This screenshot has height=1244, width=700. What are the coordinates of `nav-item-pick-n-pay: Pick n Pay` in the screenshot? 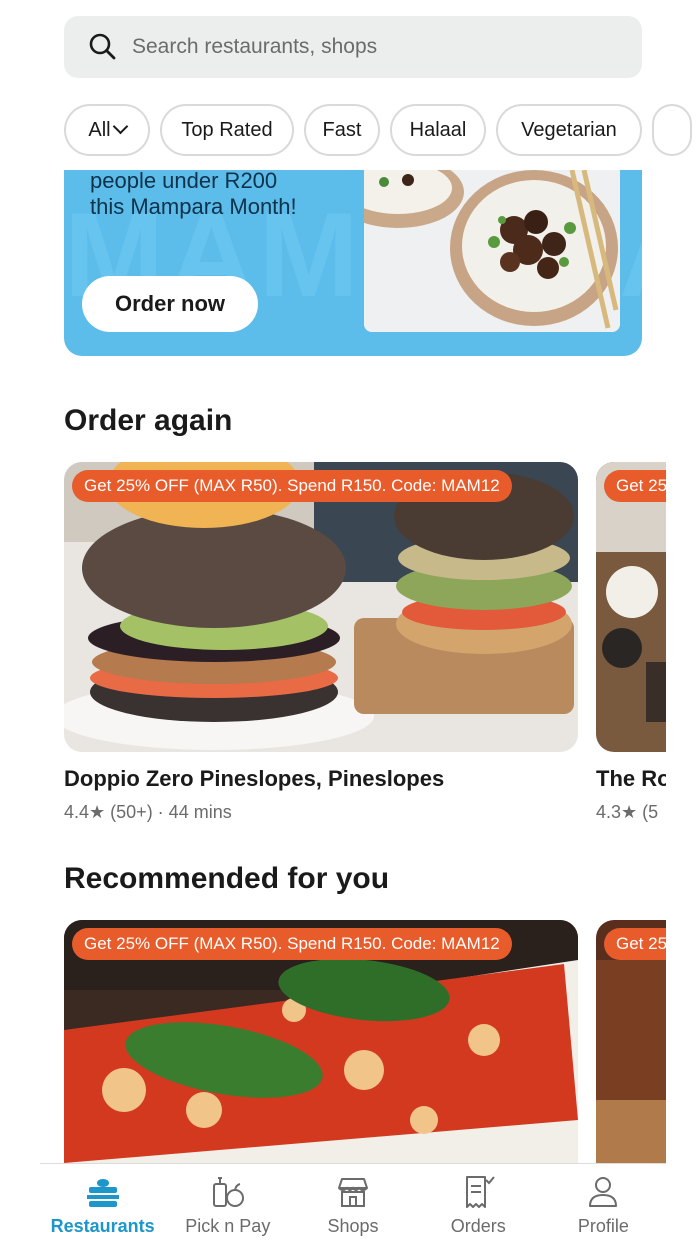 It's located at (227, 1204).